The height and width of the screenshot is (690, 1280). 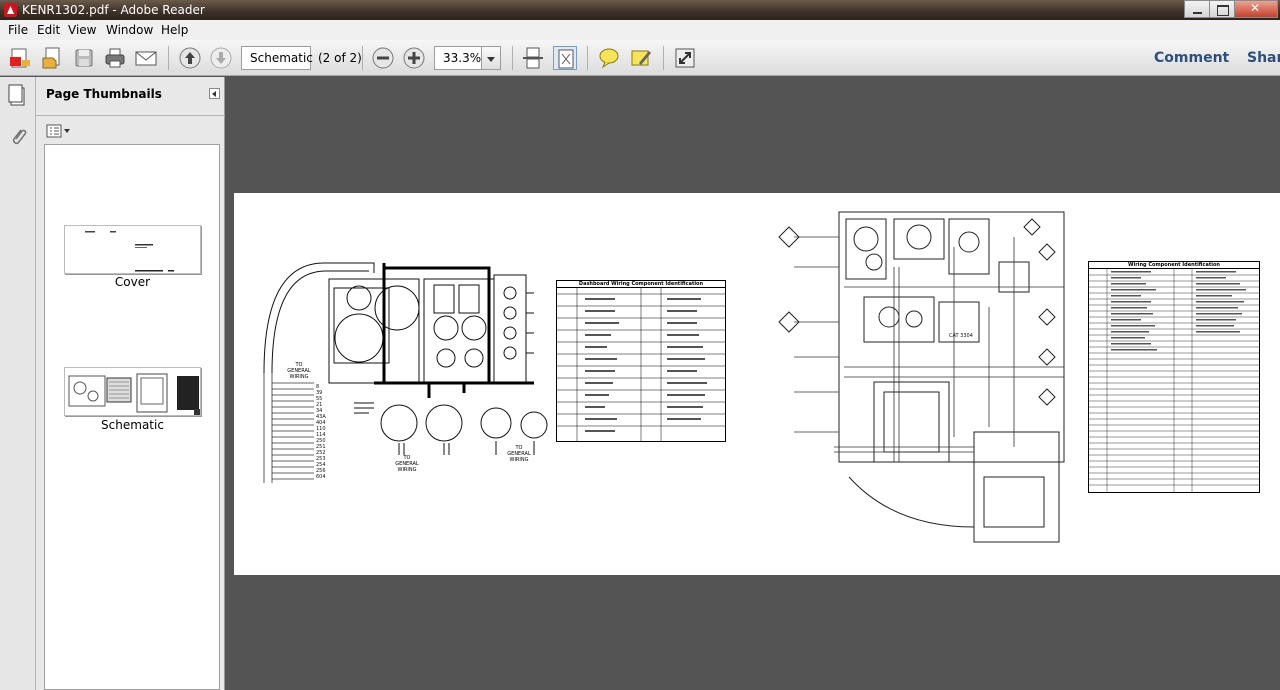 What do you see at coordinates (20, 58) in the screenshot?
I see `create-pdf-icon` at bounding box center [20, 58].